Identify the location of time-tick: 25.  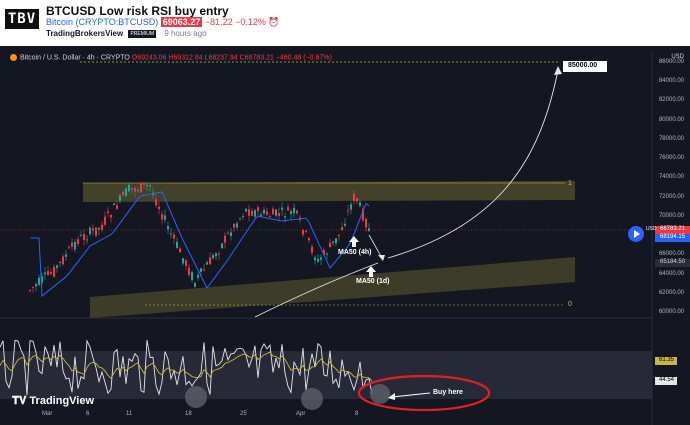
(243, 414).